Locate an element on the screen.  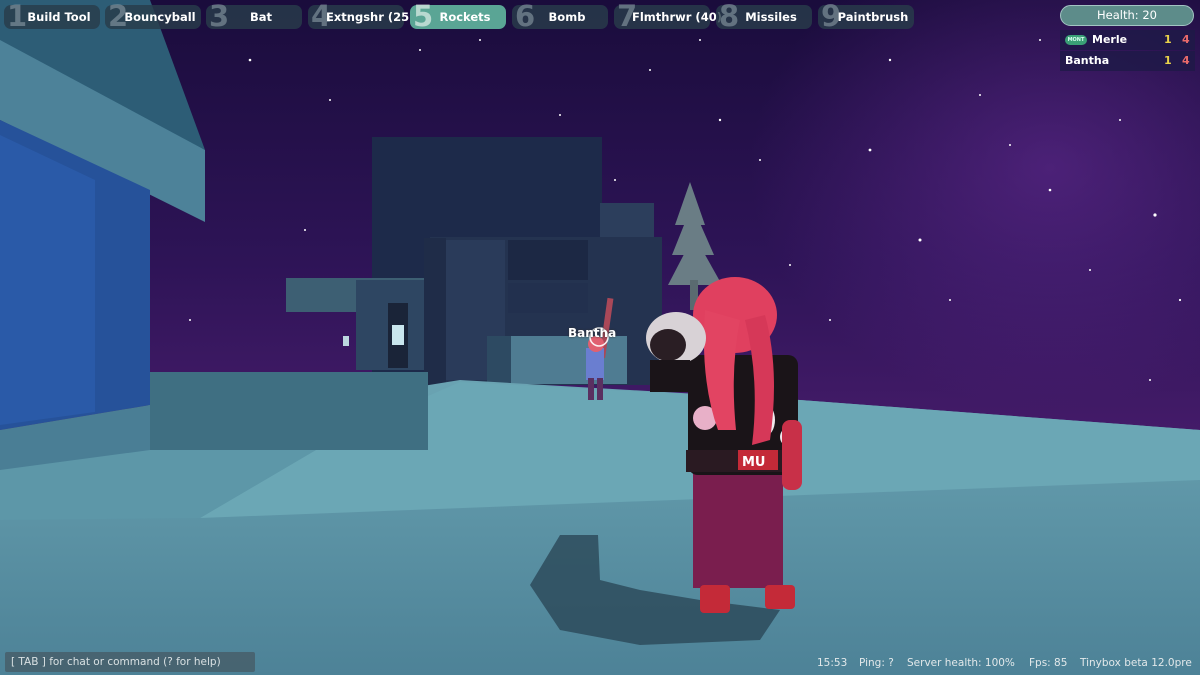
slot-label: Bouncyball is located at coordinates (160, 17).